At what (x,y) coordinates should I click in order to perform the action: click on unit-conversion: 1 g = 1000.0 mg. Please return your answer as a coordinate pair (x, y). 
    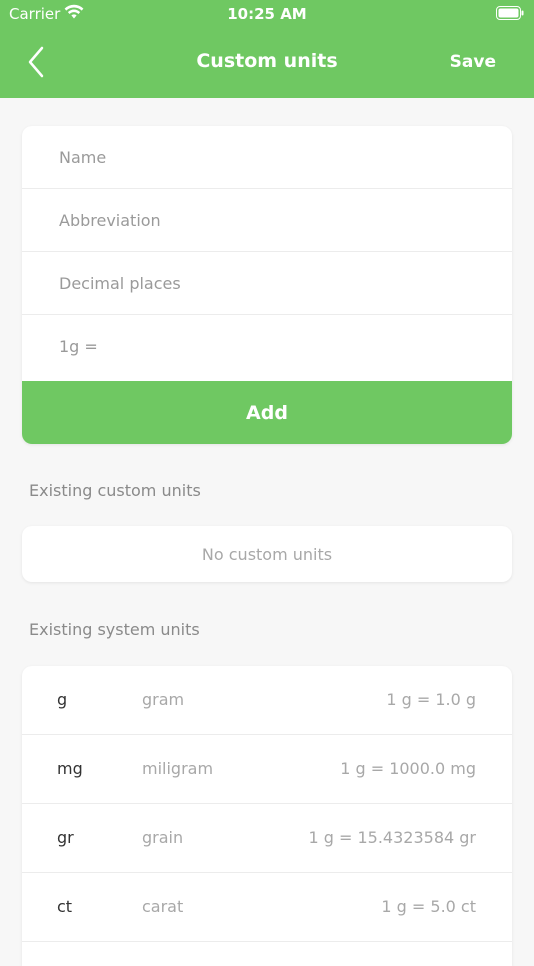
    Looking at the image, I should click on (408, 768).